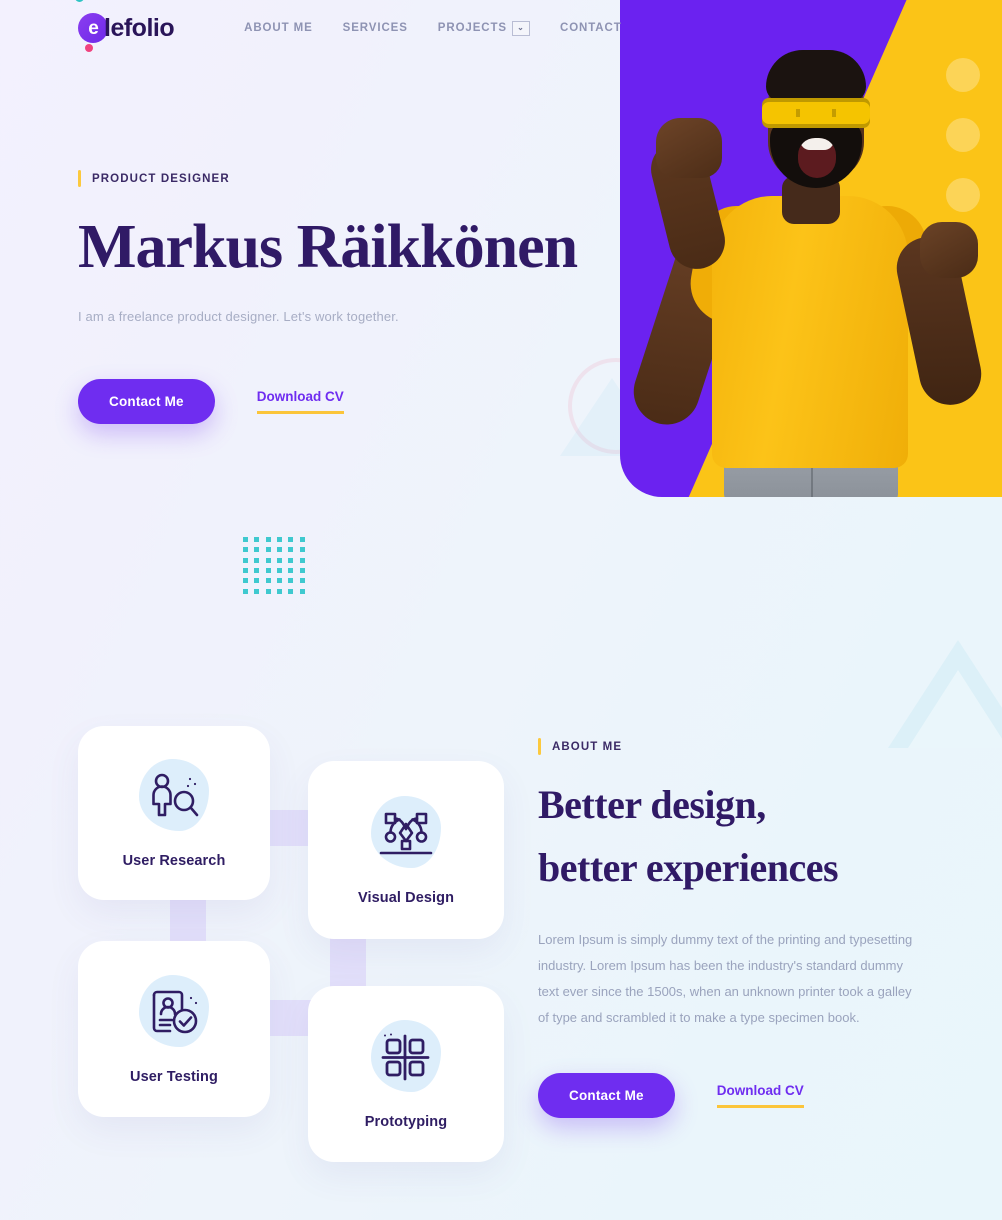 This screenshot has height=1220, width=1002. What do you see at coordinates (406, 898) in the screenshot?
I see `service-card-label: Visual Design` at bounding box center [406, 898].